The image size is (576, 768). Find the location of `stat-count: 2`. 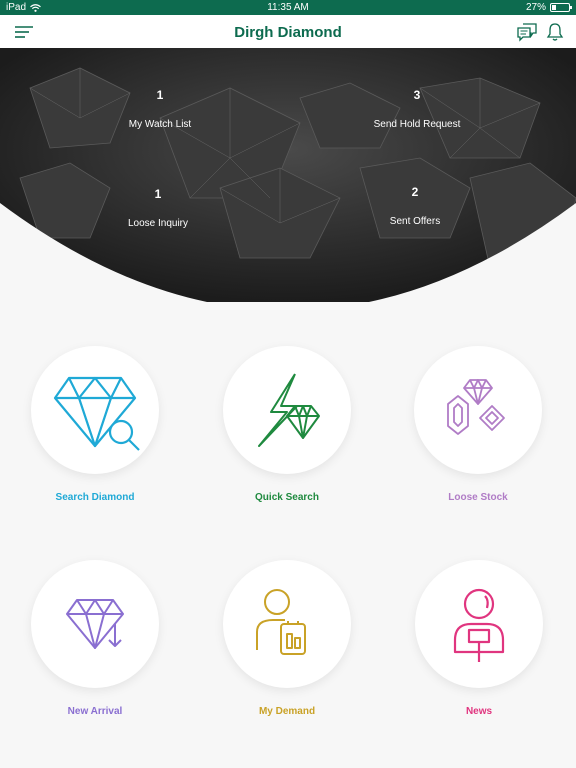

stat-count: 2 is located at coordinates (415, 192).